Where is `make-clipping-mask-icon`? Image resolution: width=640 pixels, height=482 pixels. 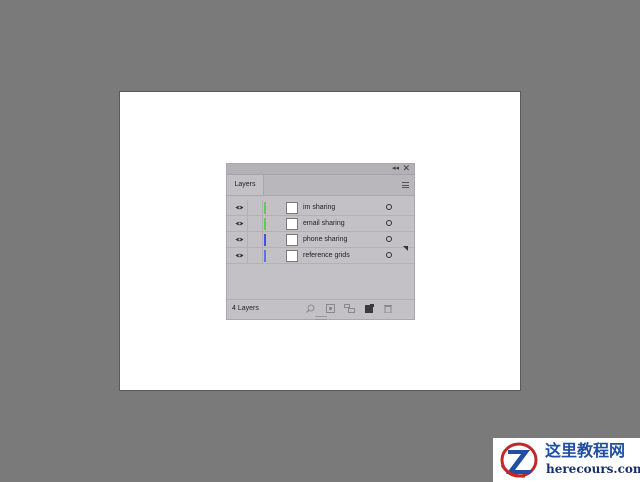 make-clipping-mask-icon is located at coordinates (330, 308).